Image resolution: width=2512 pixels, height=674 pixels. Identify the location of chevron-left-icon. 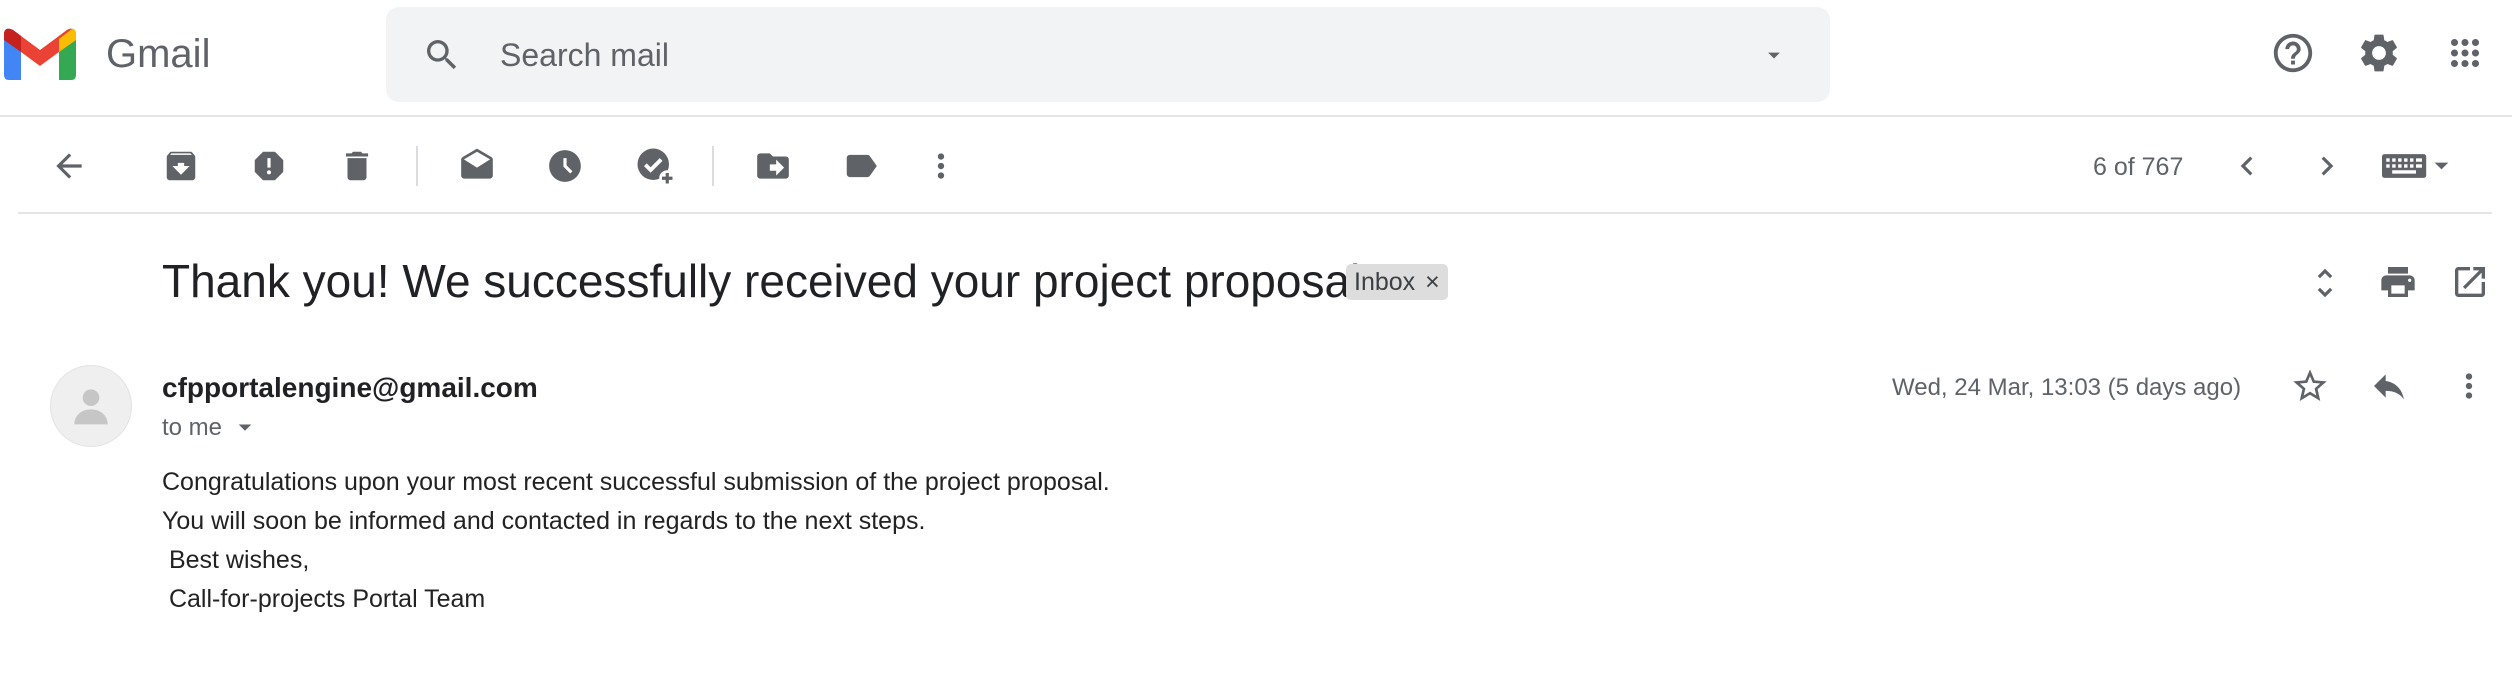
(2247, 166).